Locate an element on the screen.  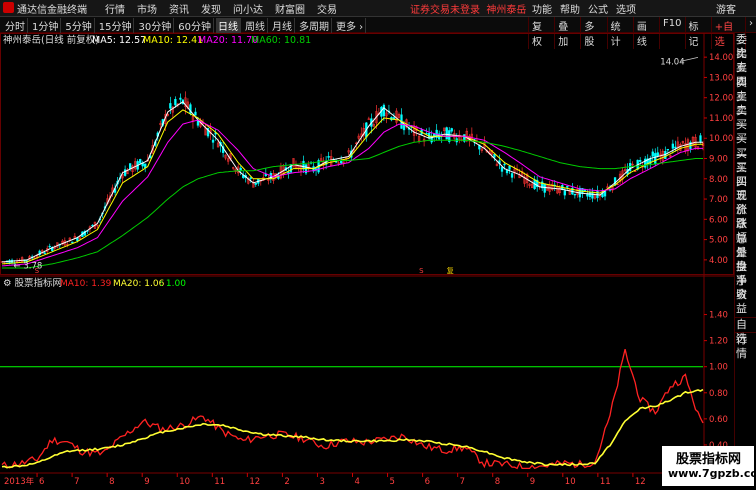
date-tick-label: 10 is located at coordinates (184, 482).